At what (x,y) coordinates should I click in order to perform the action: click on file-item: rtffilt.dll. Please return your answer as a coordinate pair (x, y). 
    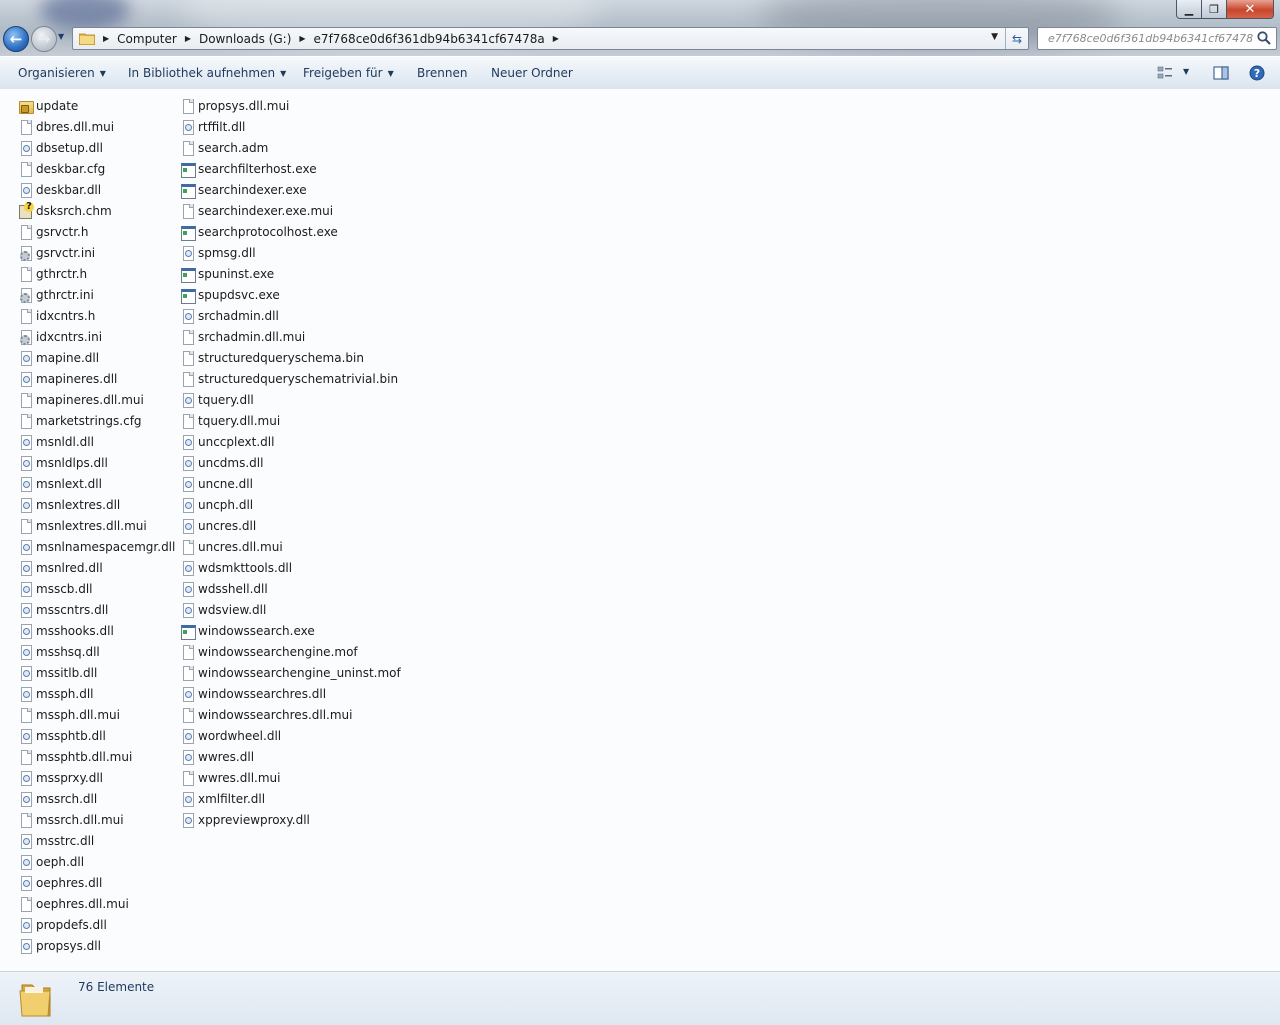
    Looking at the image, I should click on (290, 126).